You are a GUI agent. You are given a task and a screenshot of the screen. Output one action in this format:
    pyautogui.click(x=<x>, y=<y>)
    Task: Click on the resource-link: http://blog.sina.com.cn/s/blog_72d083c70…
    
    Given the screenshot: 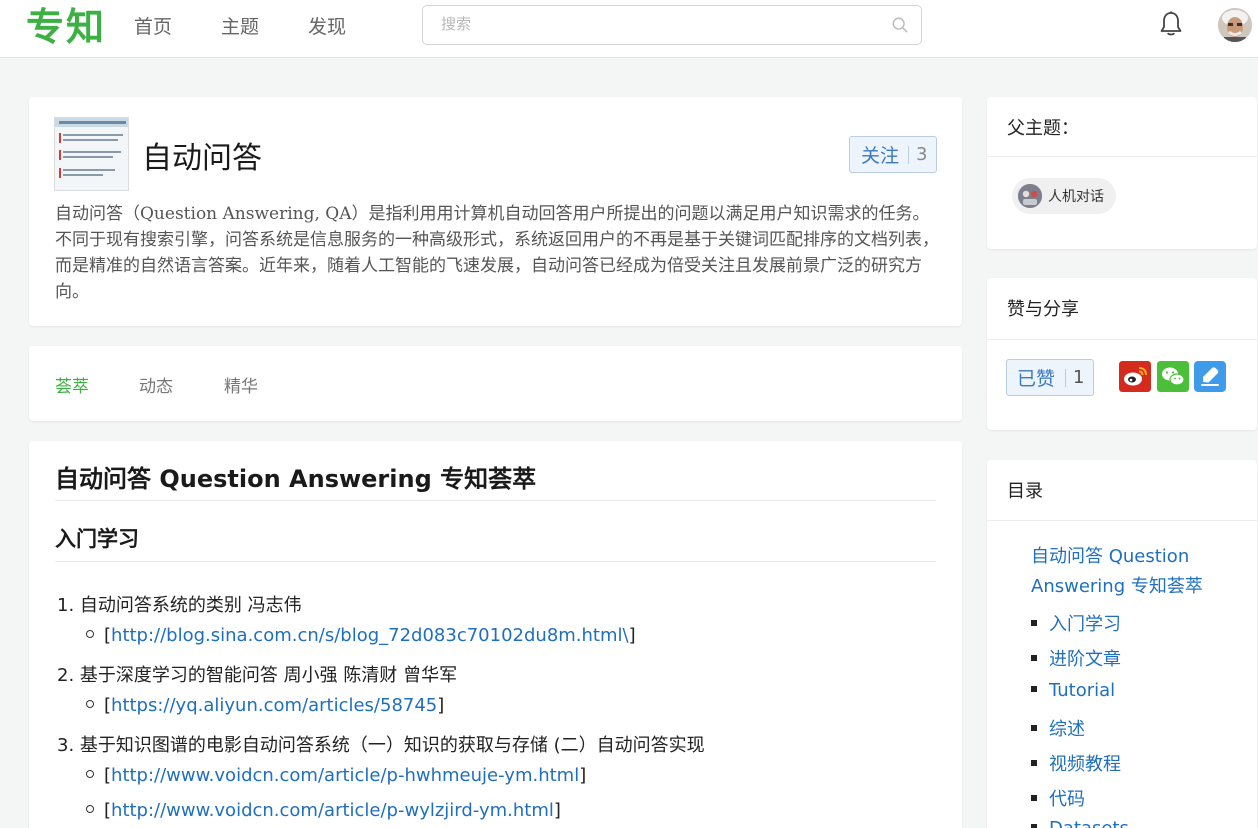 What is the action you would take?
    pyautogui.click(x=370, y=635)
    